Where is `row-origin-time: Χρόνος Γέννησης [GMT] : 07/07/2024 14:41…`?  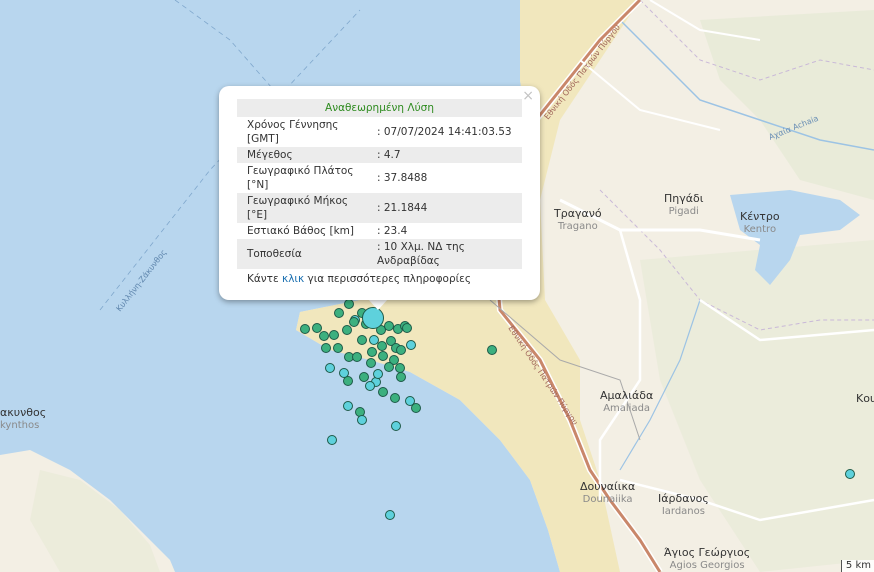
row-origin-time: Χρόνος Γέννησης [GMT] : 07/07/2024 14:41… is located at coordinates (379, 132).